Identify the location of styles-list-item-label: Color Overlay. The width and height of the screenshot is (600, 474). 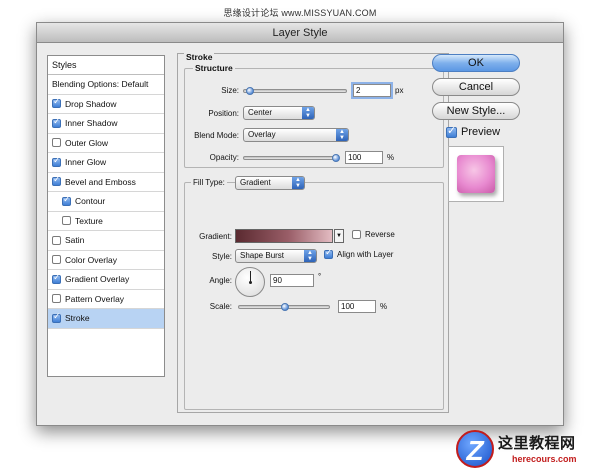
(91, 259).